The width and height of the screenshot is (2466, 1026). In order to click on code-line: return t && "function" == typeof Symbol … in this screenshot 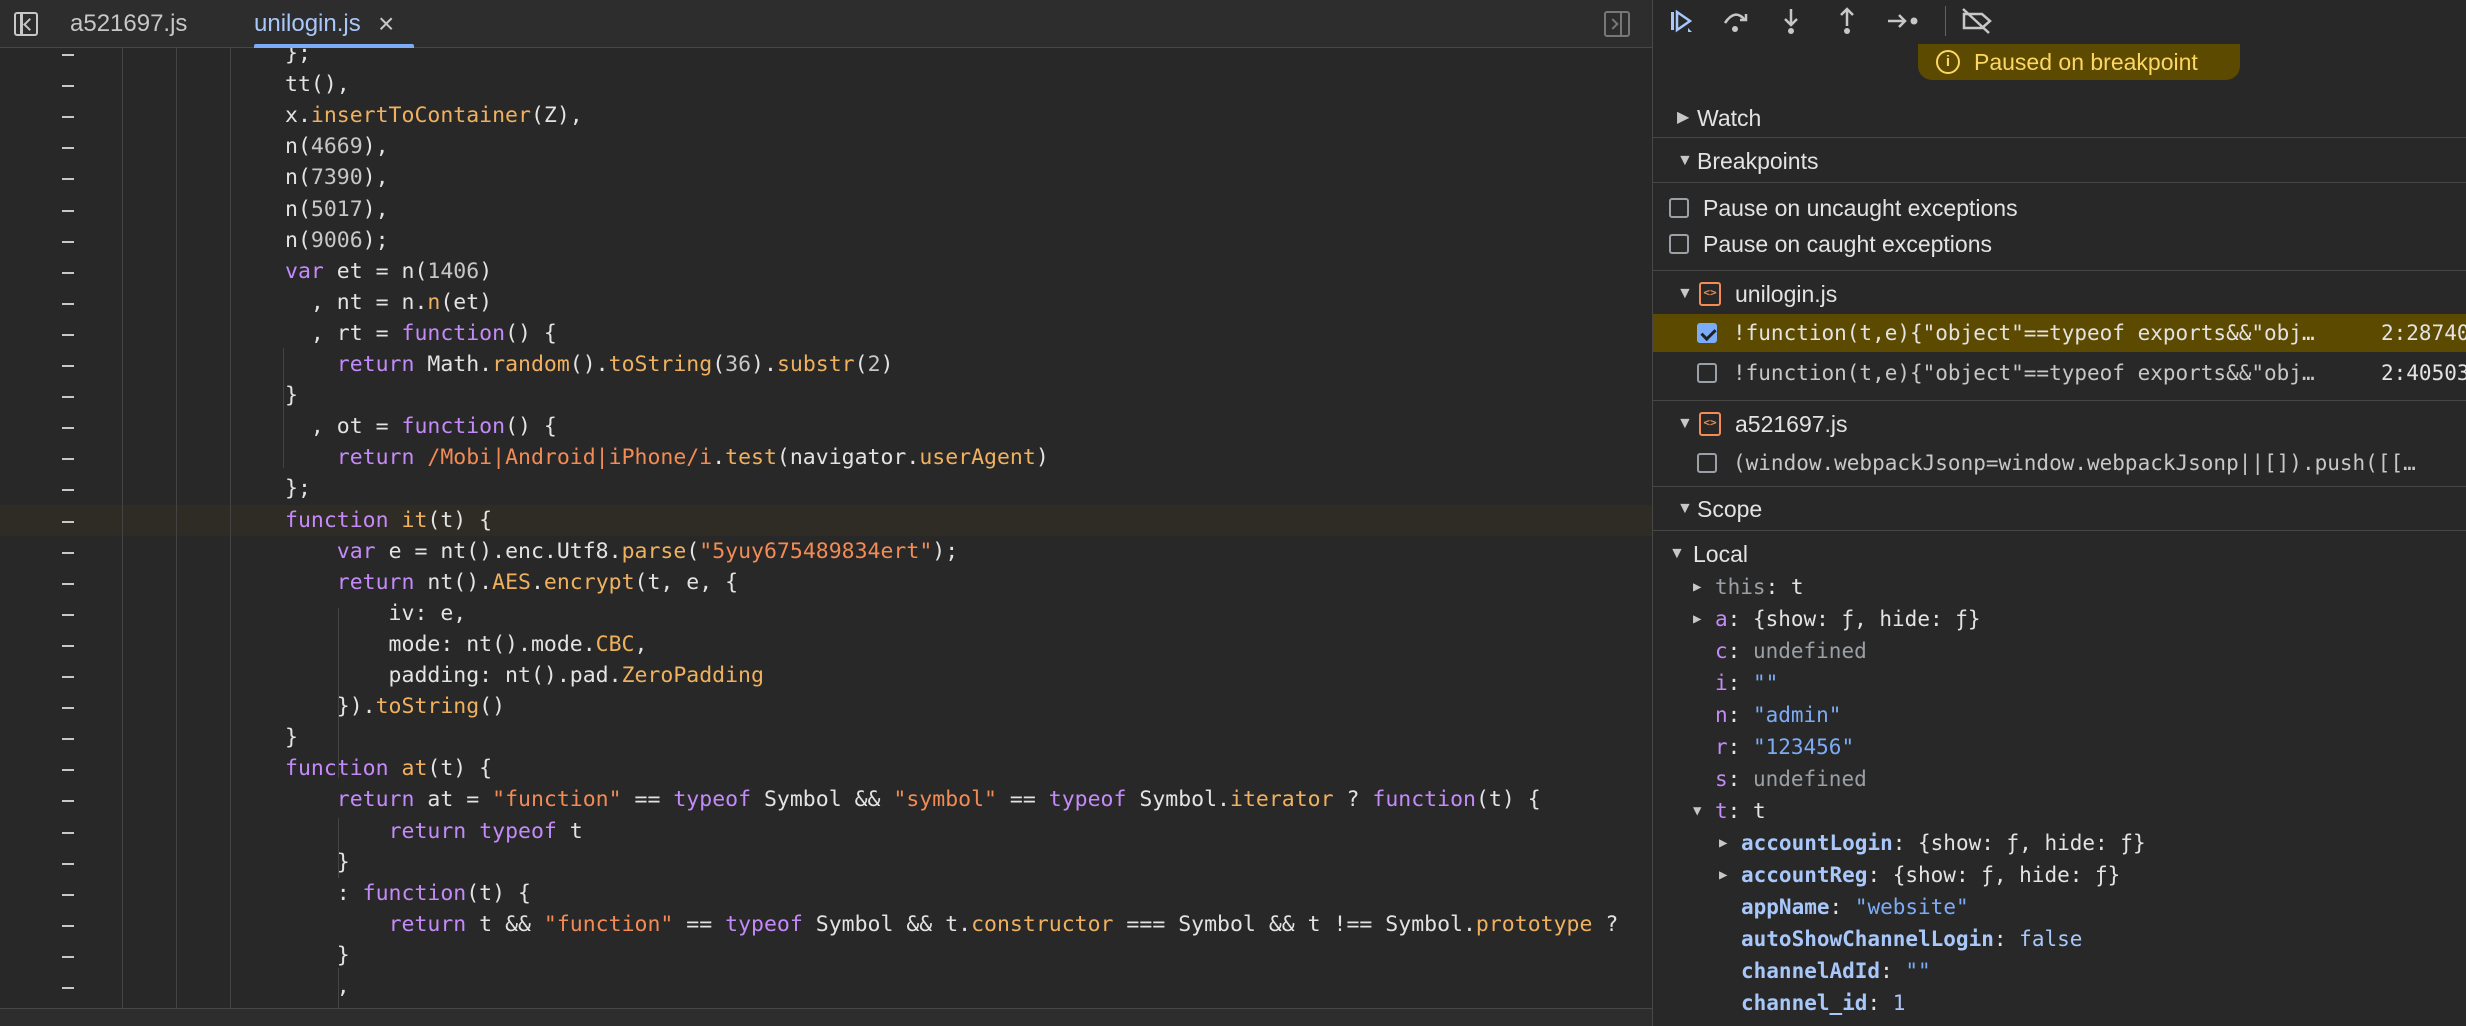, I will do `click(826, 924)`.